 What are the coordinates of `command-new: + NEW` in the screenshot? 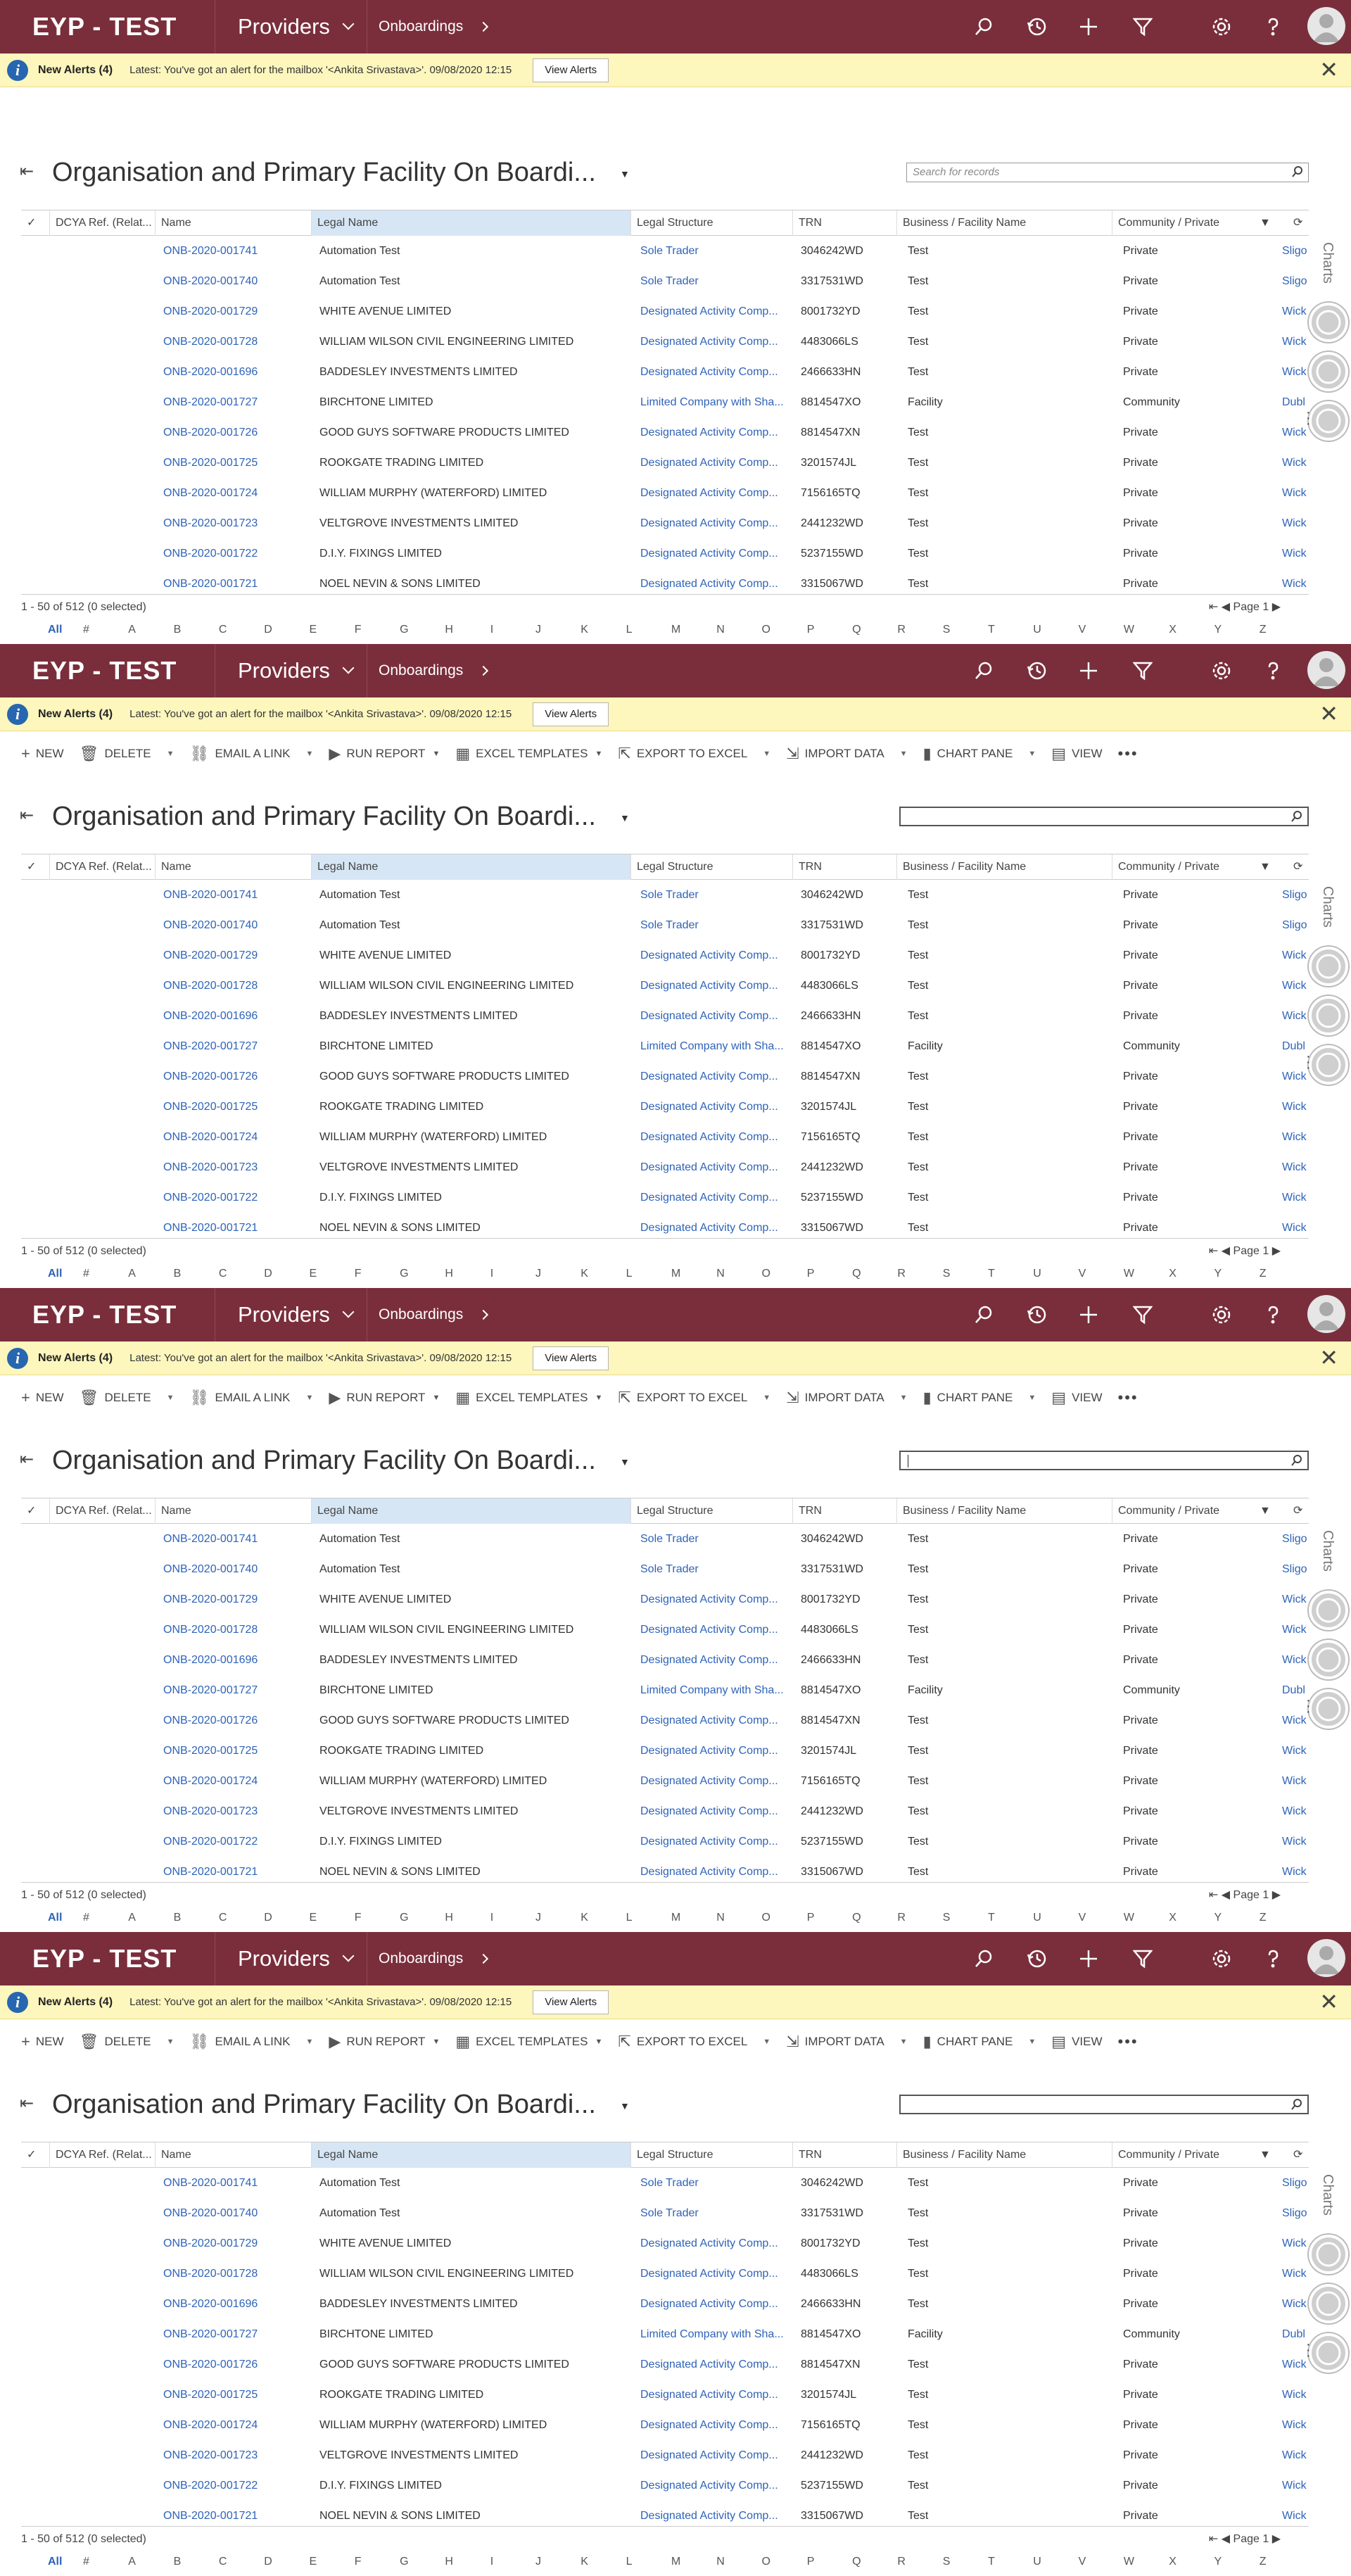 It's located at (42, 754).